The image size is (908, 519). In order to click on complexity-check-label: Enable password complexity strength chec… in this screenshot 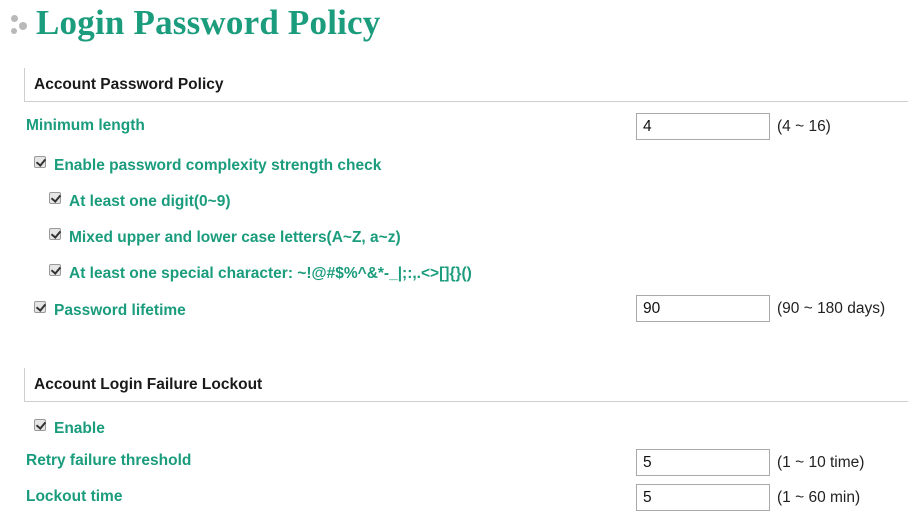, I will do `click(218, 165)`.